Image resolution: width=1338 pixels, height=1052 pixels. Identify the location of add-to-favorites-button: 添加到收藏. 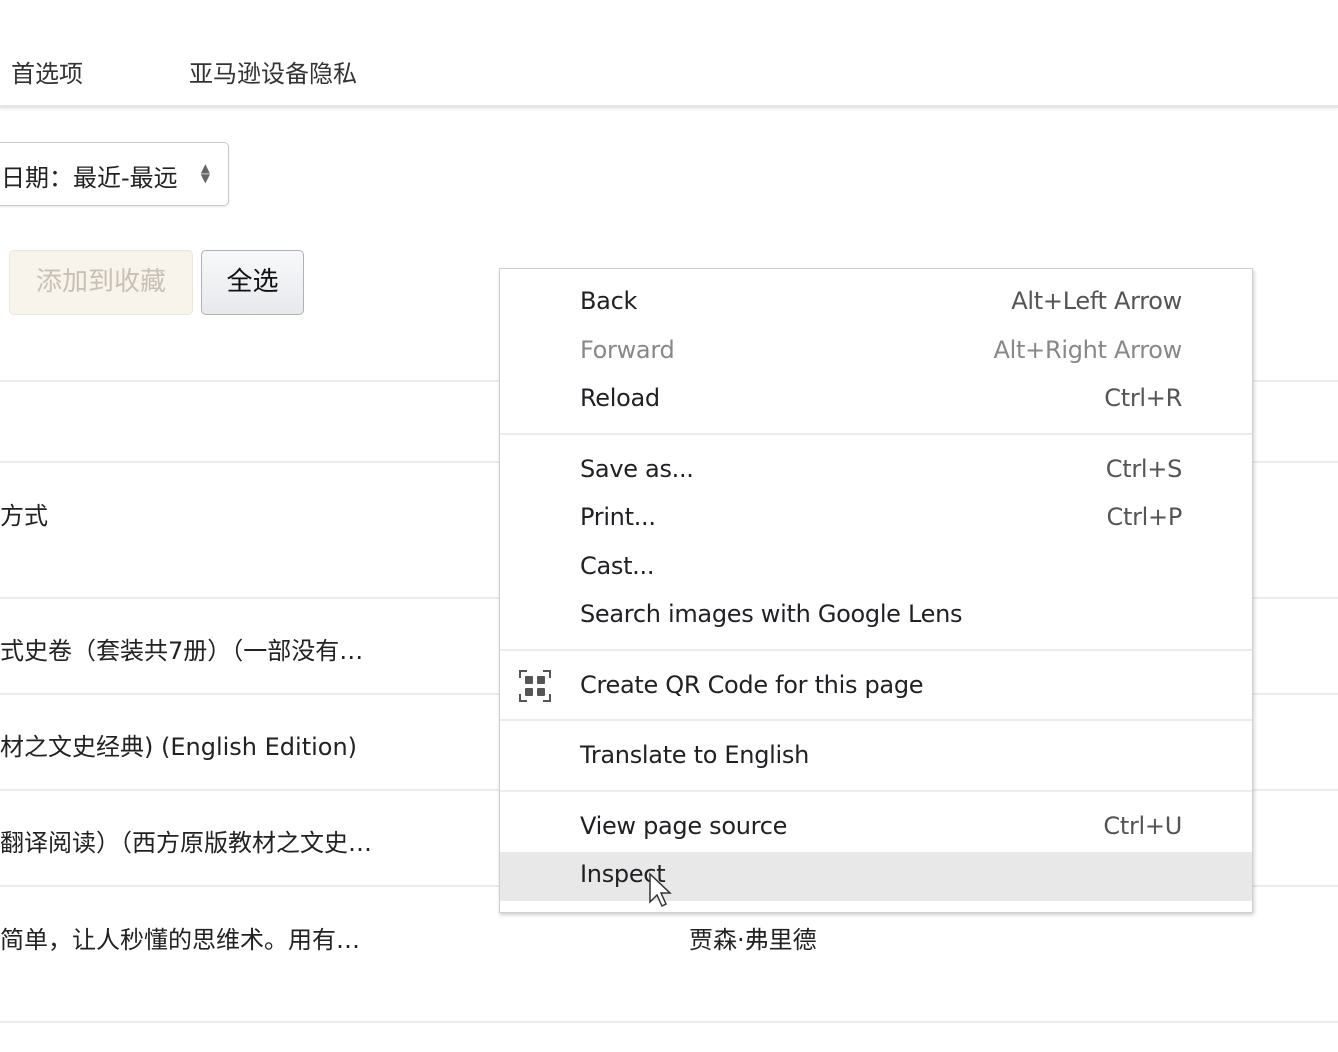
(101, 282).